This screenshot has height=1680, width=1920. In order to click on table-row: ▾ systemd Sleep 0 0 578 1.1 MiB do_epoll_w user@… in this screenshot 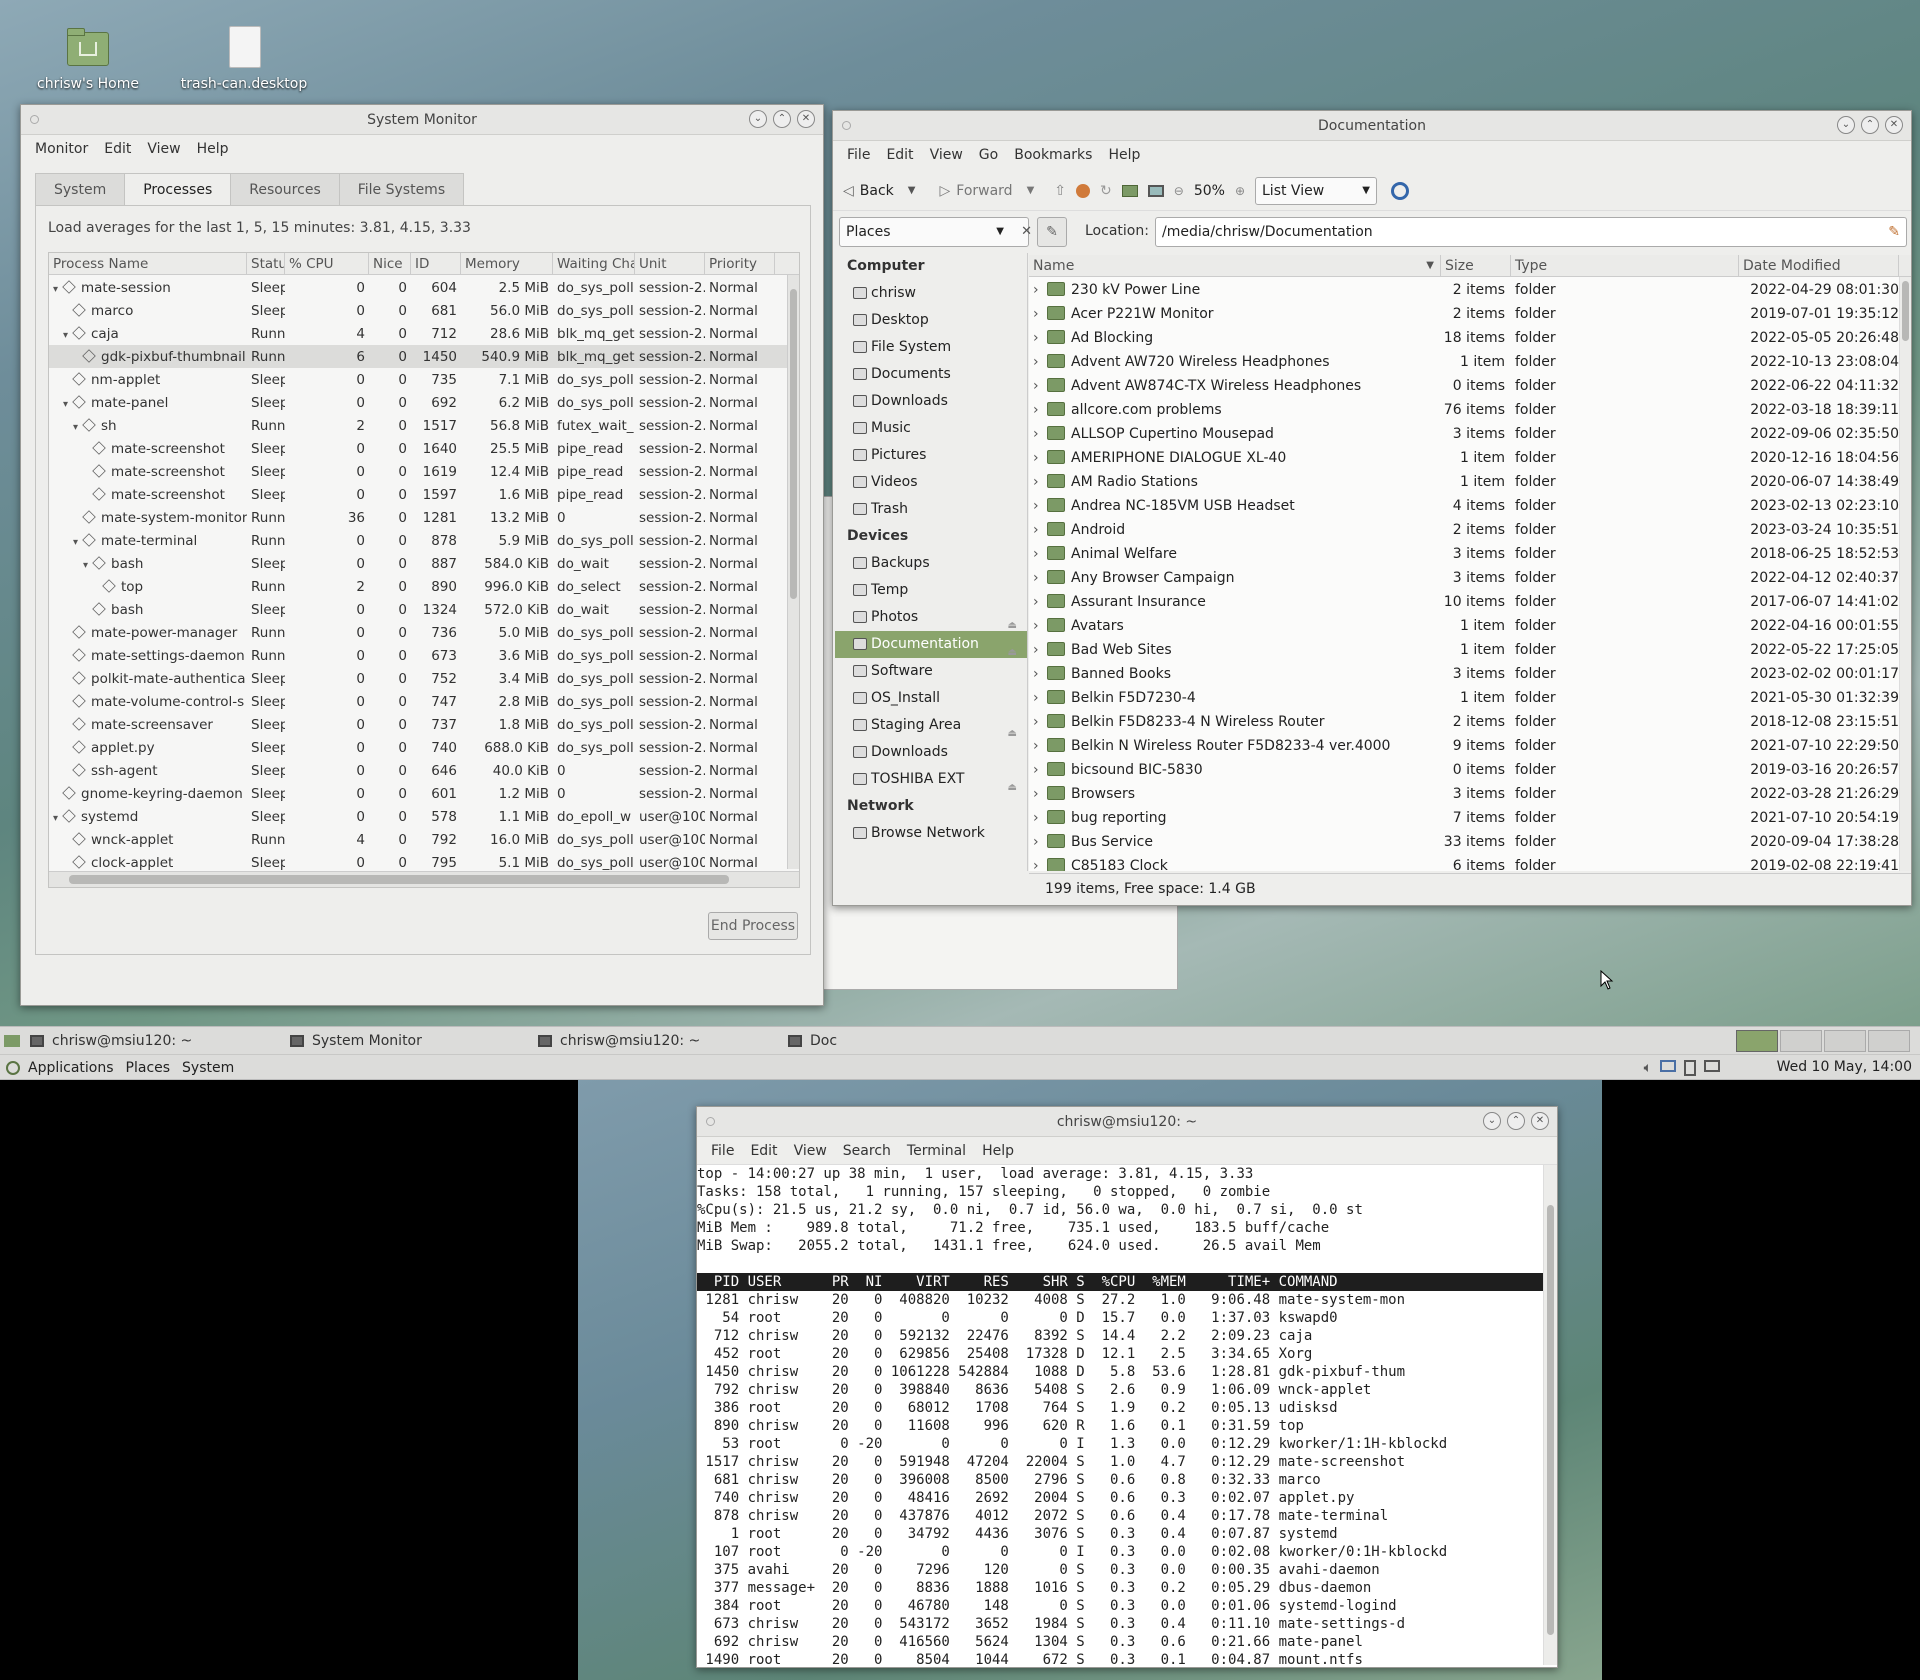, I will do `click(418, 816)`.